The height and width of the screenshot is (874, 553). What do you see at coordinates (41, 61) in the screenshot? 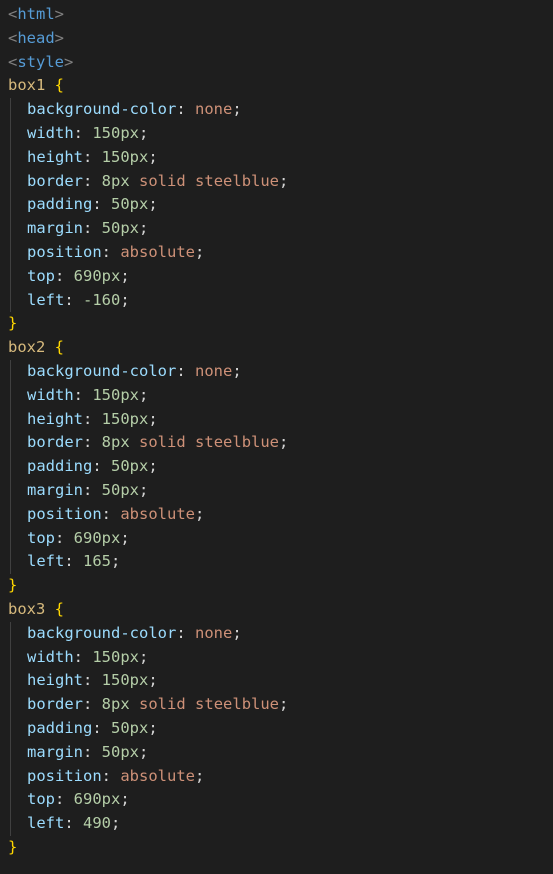
I see `tag-name: style` at bounding box center [41, 61].